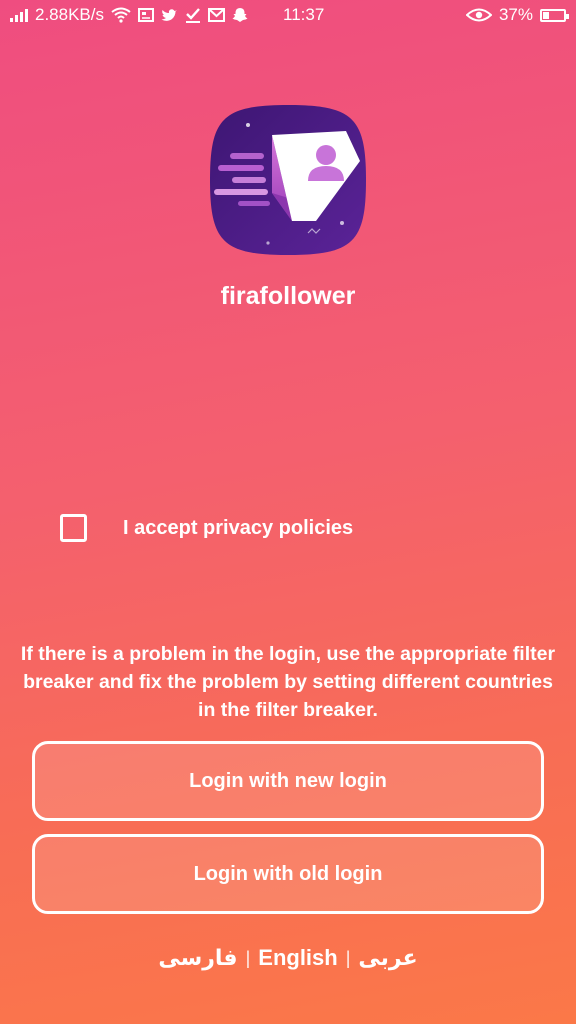 The width and height of the screenshot is (576, 1024). What do you see at coordinates (554, 15) in the screenshot?
I see `battery-icon` at bounding box center [554, 15].